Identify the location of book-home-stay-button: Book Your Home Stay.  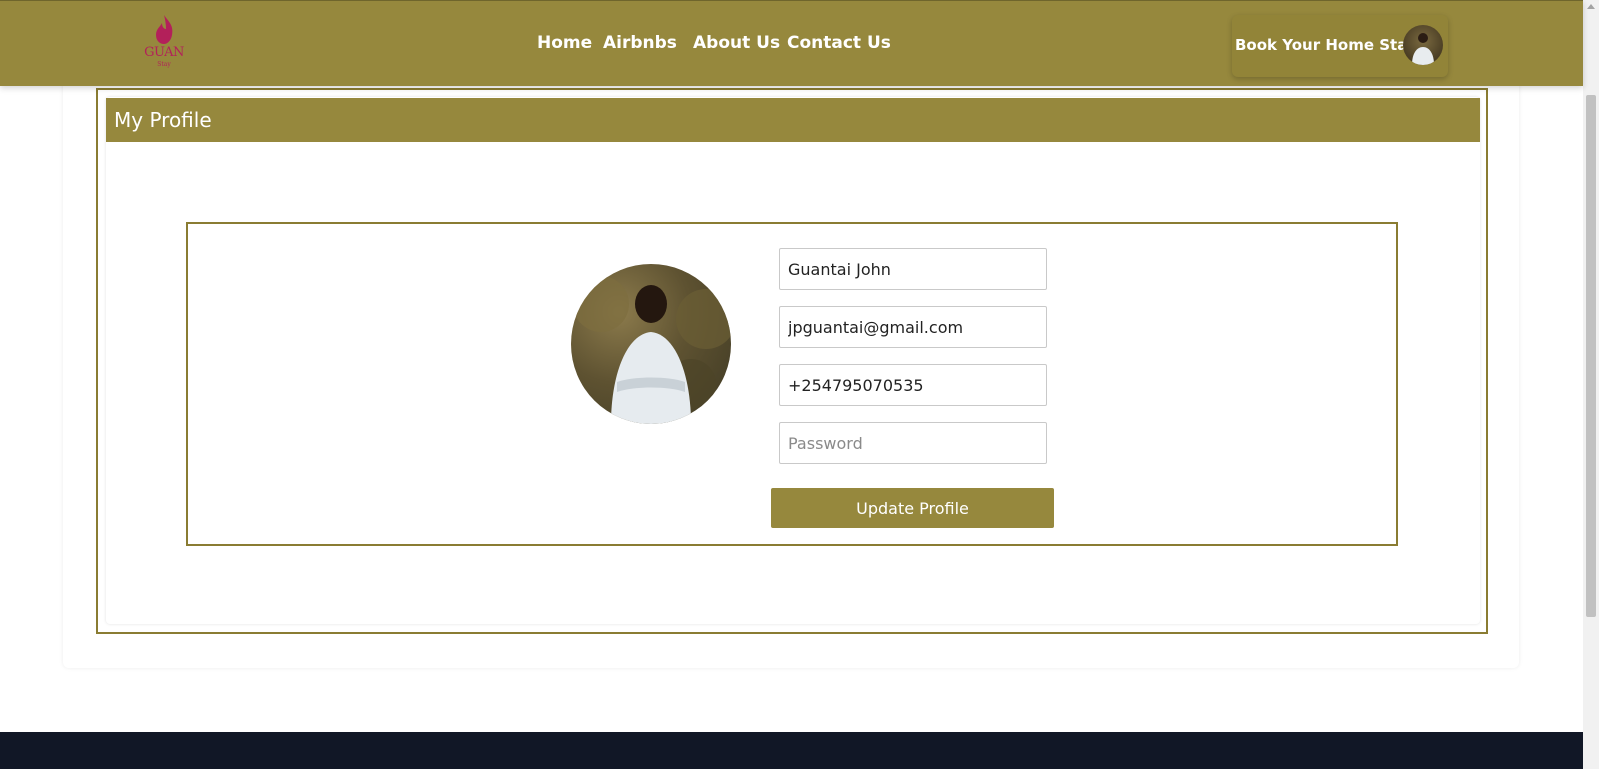
(1340, 46).